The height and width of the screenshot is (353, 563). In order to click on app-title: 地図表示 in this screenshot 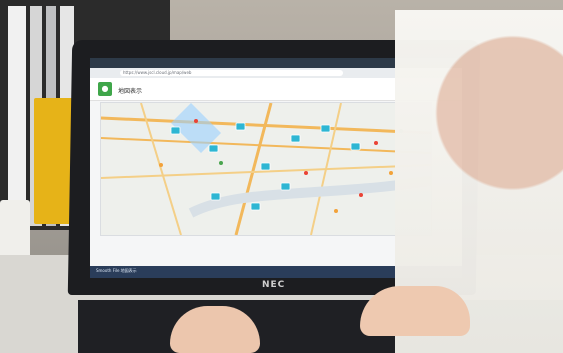, I will do `click(130, 91)`.